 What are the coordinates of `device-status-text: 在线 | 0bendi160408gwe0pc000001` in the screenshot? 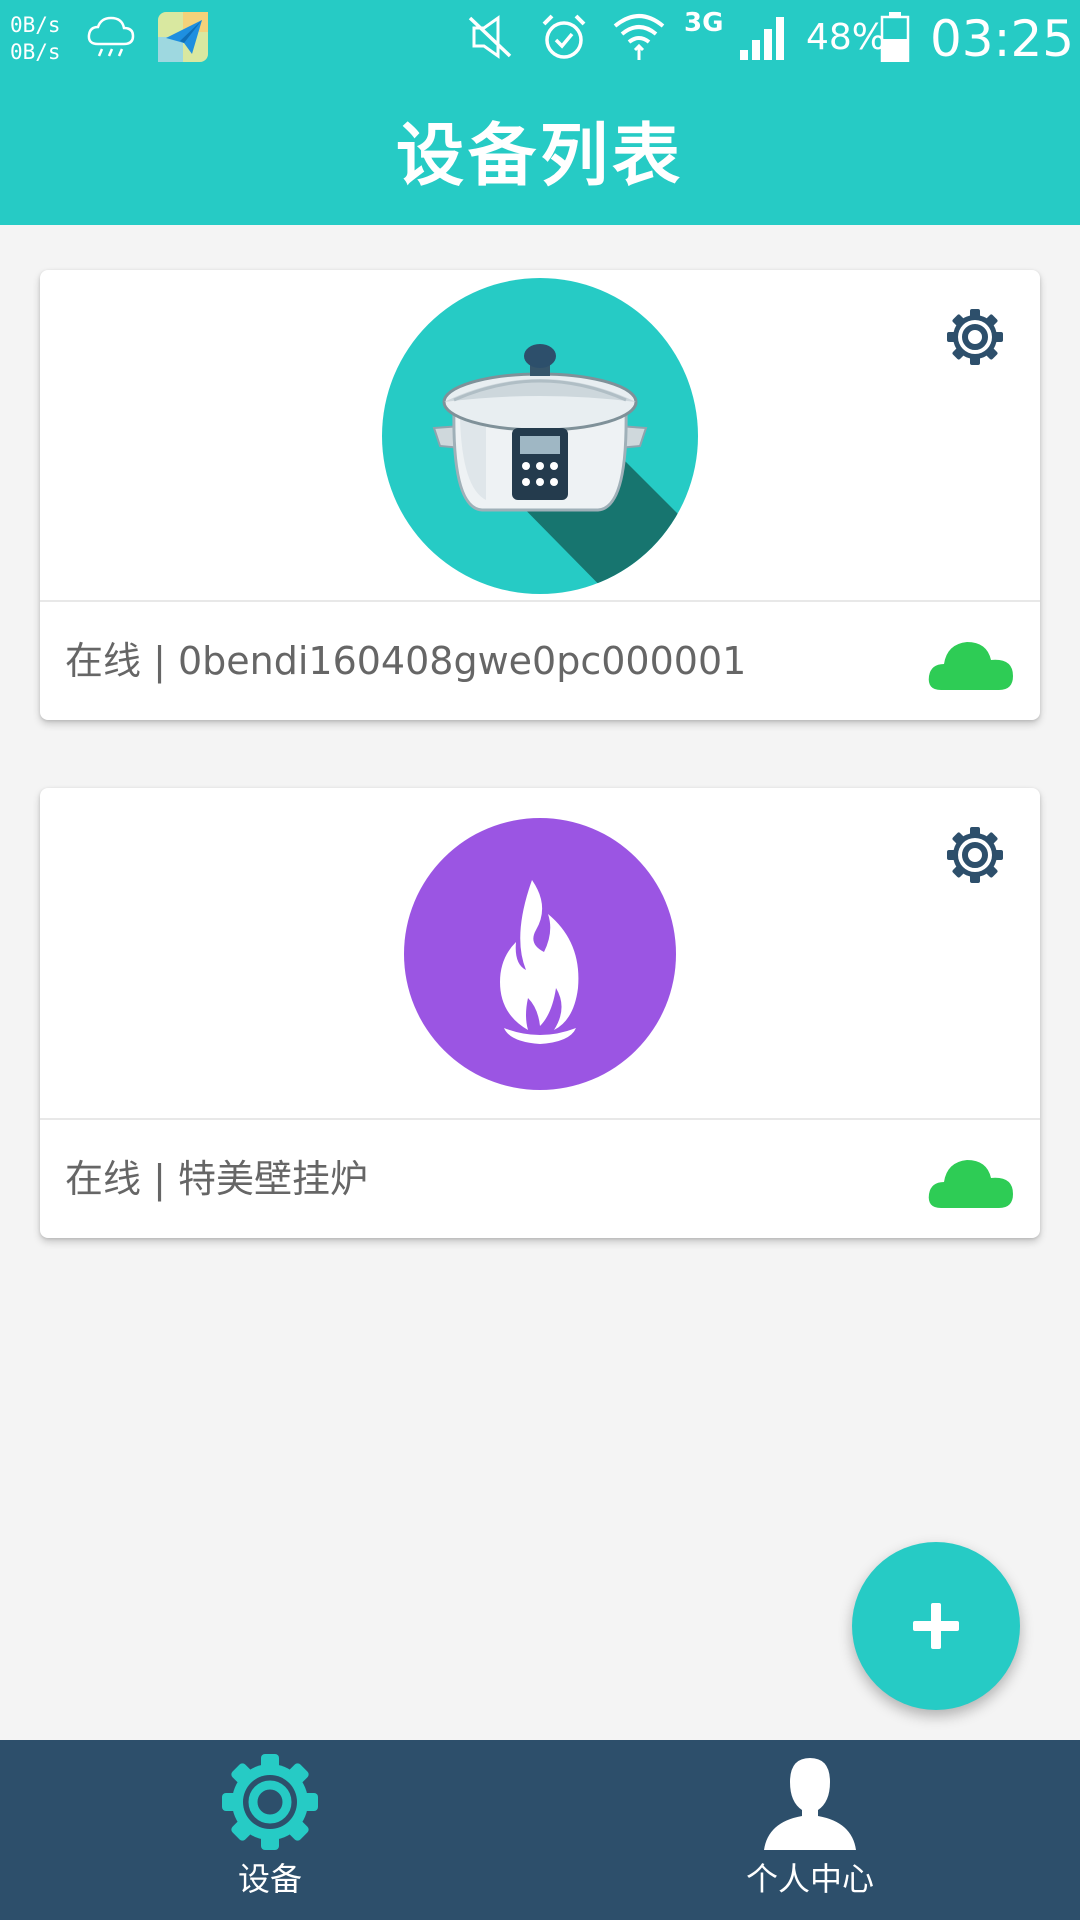 It's located at (406, 661).